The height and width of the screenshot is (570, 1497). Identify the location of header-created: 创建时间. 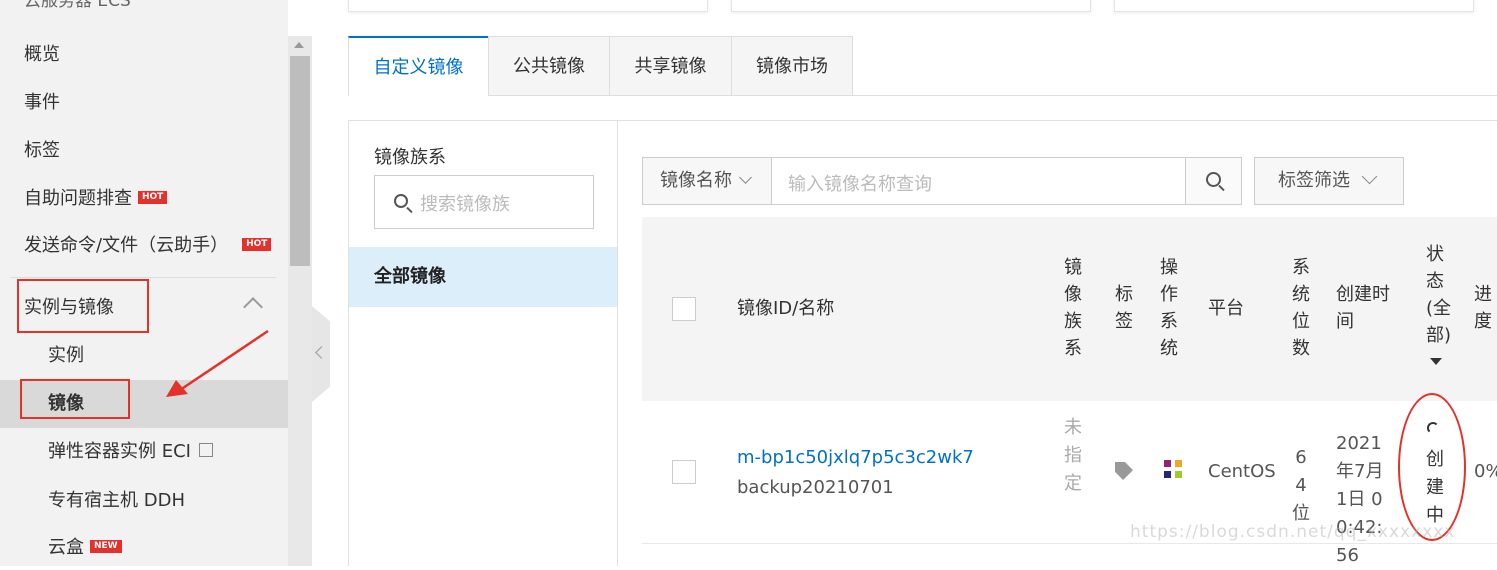
(1363, 308).